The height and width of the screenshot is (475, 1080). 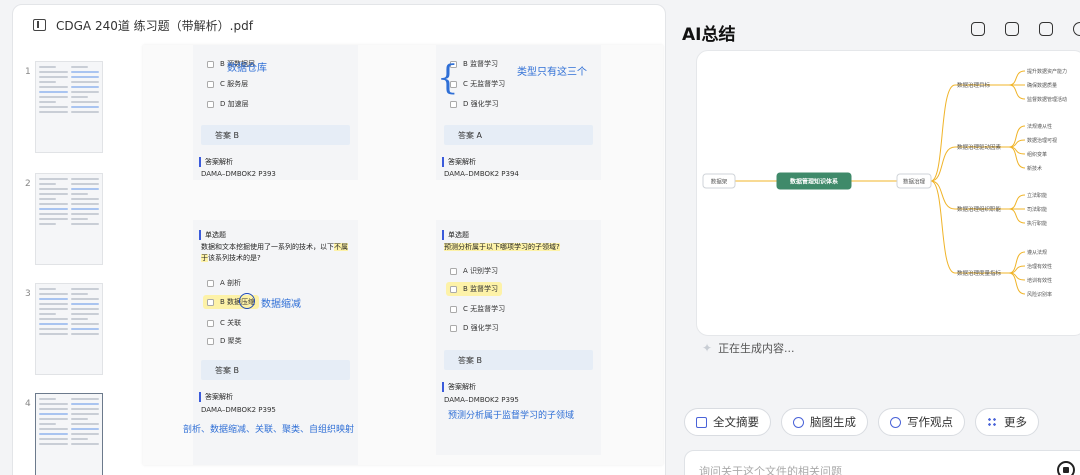 I want to click on mindmap-leaf-label: 监督数据管理活动, so click(x=1047, y=99).